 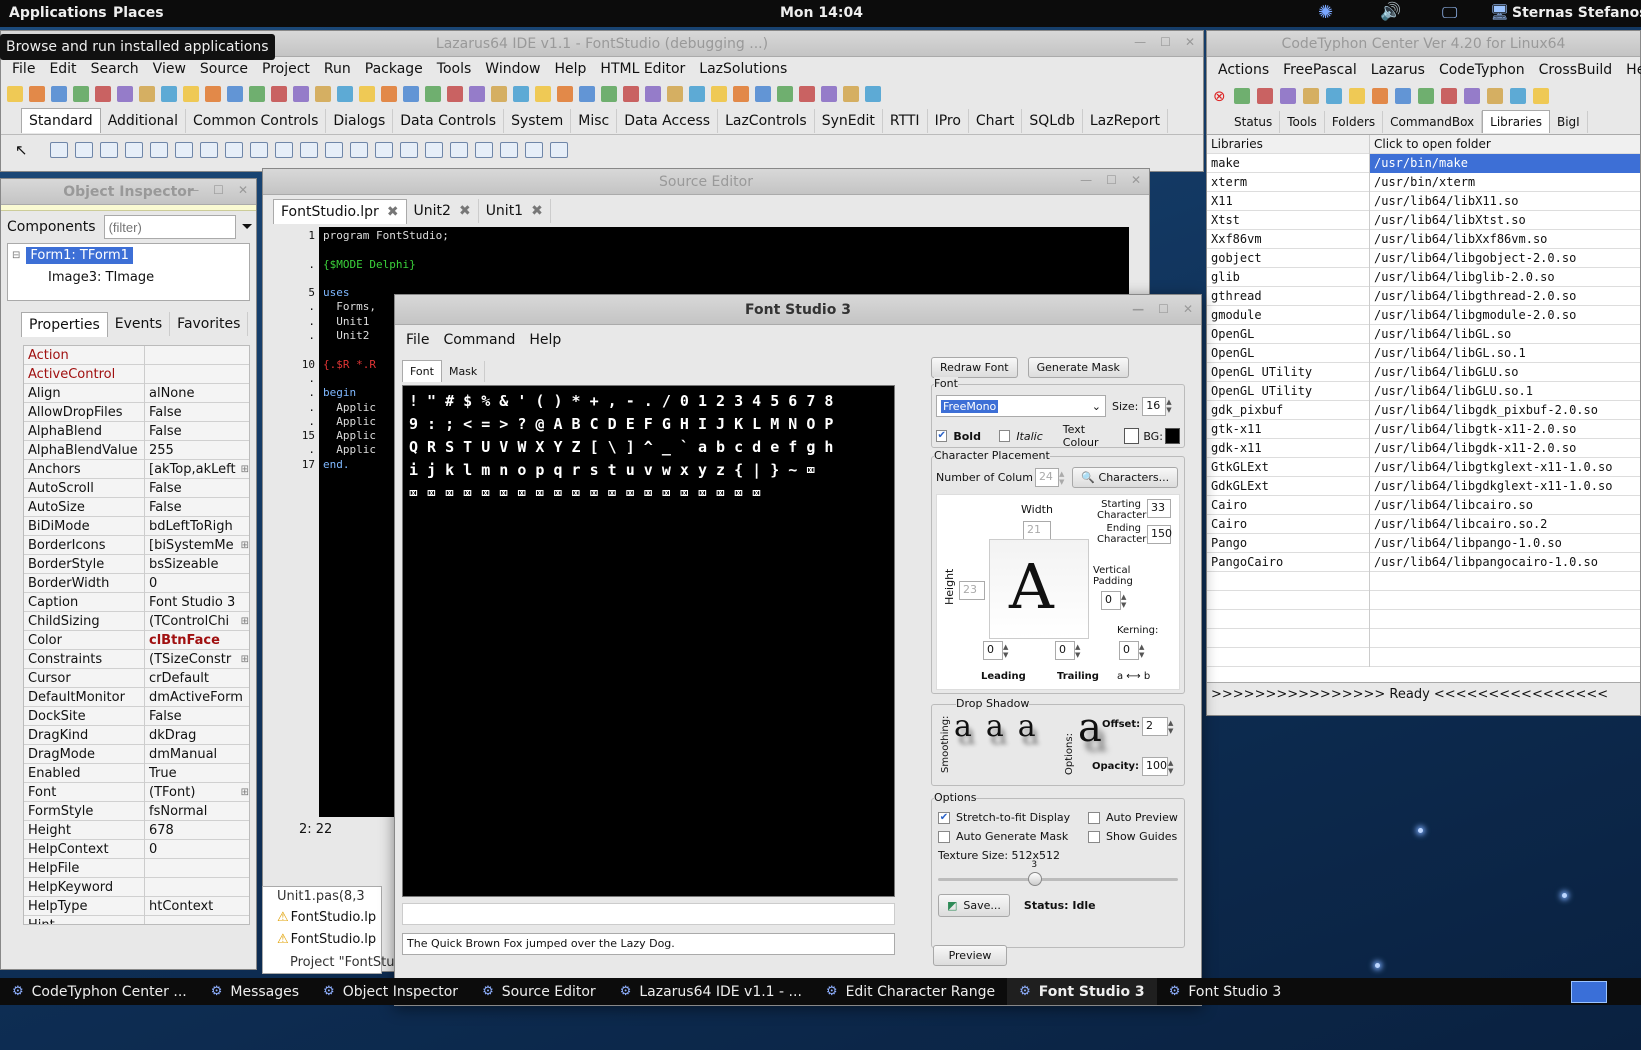 What do you see at coordinates (128, 277) in the screenshot?
I see `tree-node: Image3: TImage` at bounding box center [128, 277].